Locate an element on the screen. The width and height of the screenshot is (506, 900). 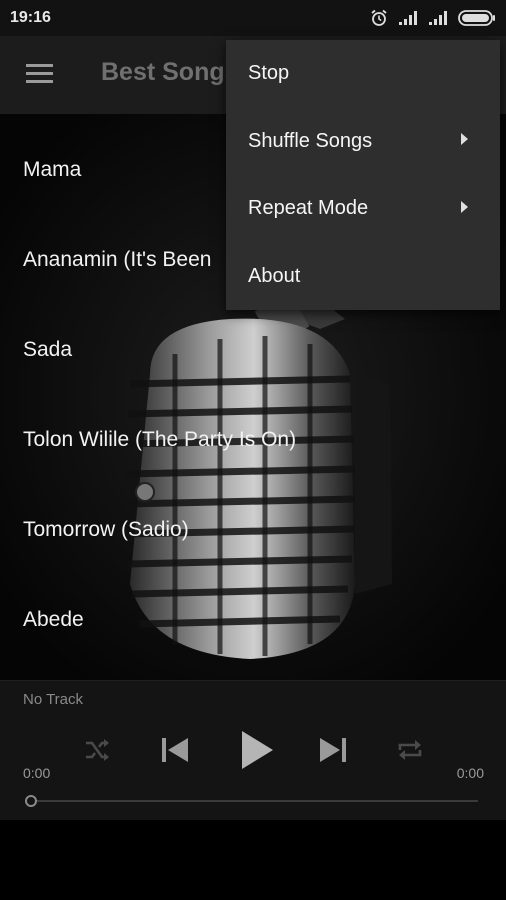
shuffle-icon is located at coordinates (97, 750).